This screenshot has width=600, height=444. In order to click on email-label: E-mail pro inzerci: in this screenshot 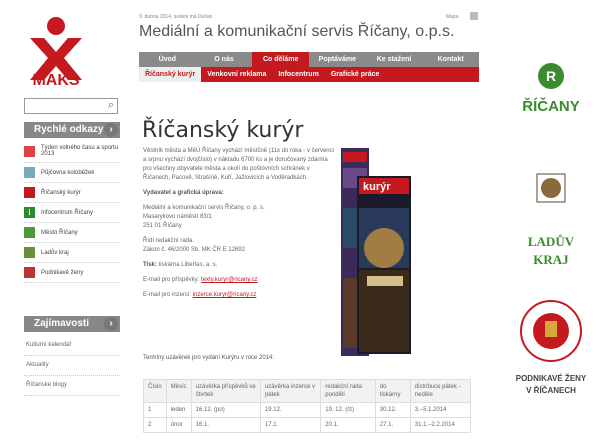, I will do `click(167, 295)`.